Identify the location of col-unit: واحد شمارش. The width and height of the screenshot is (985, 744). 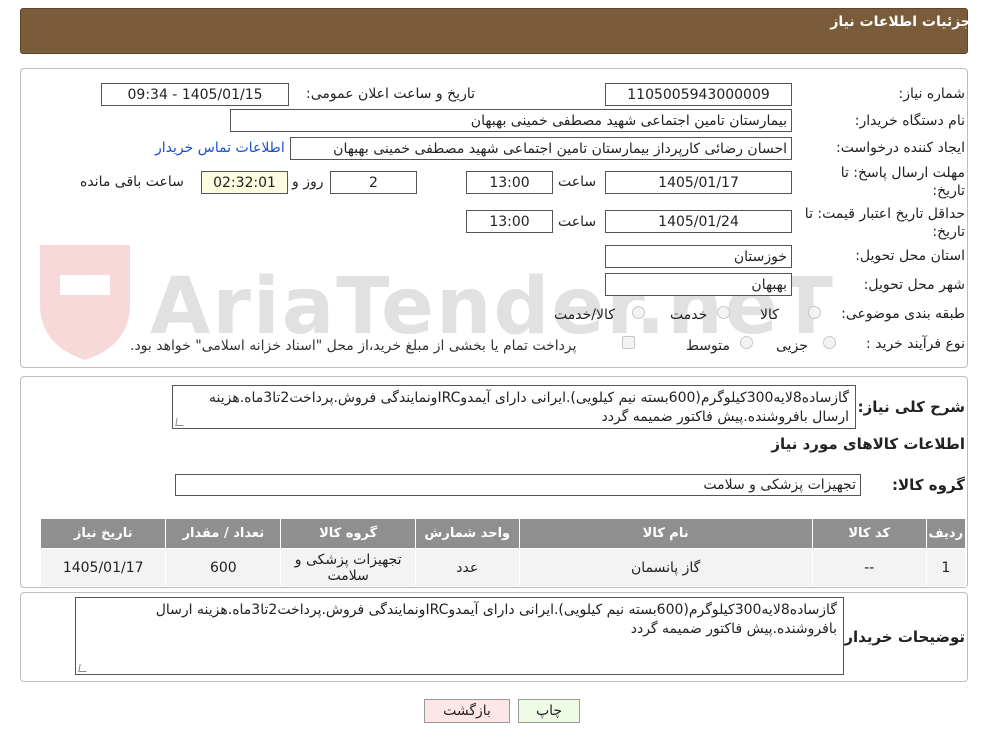
(467, 533).